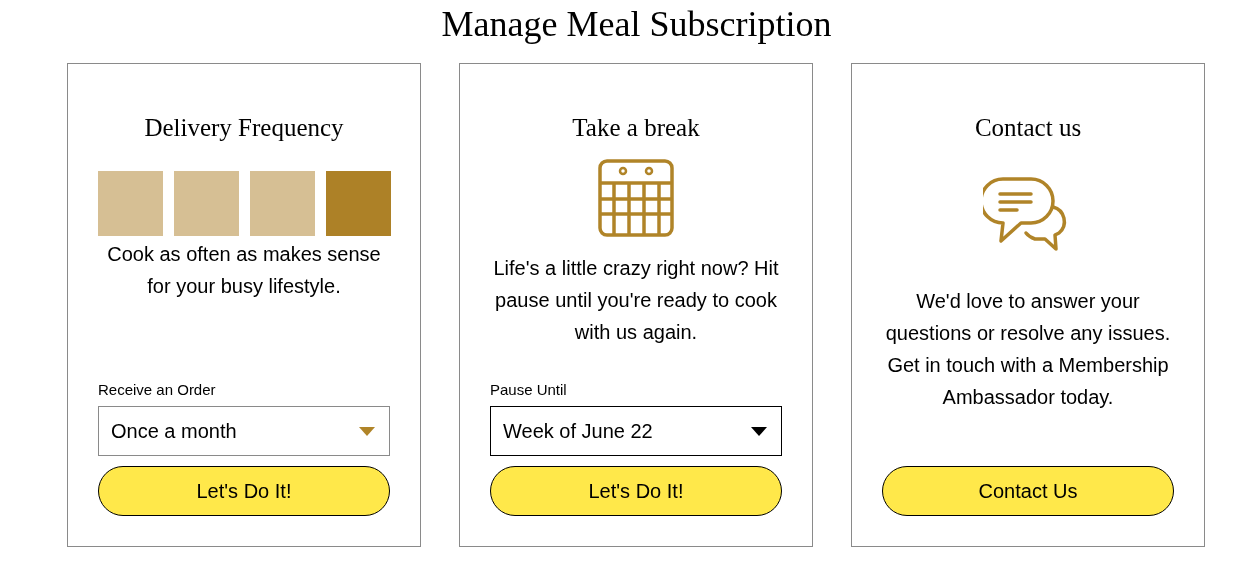  I want to click on calendar-icon, so click(636, 198).